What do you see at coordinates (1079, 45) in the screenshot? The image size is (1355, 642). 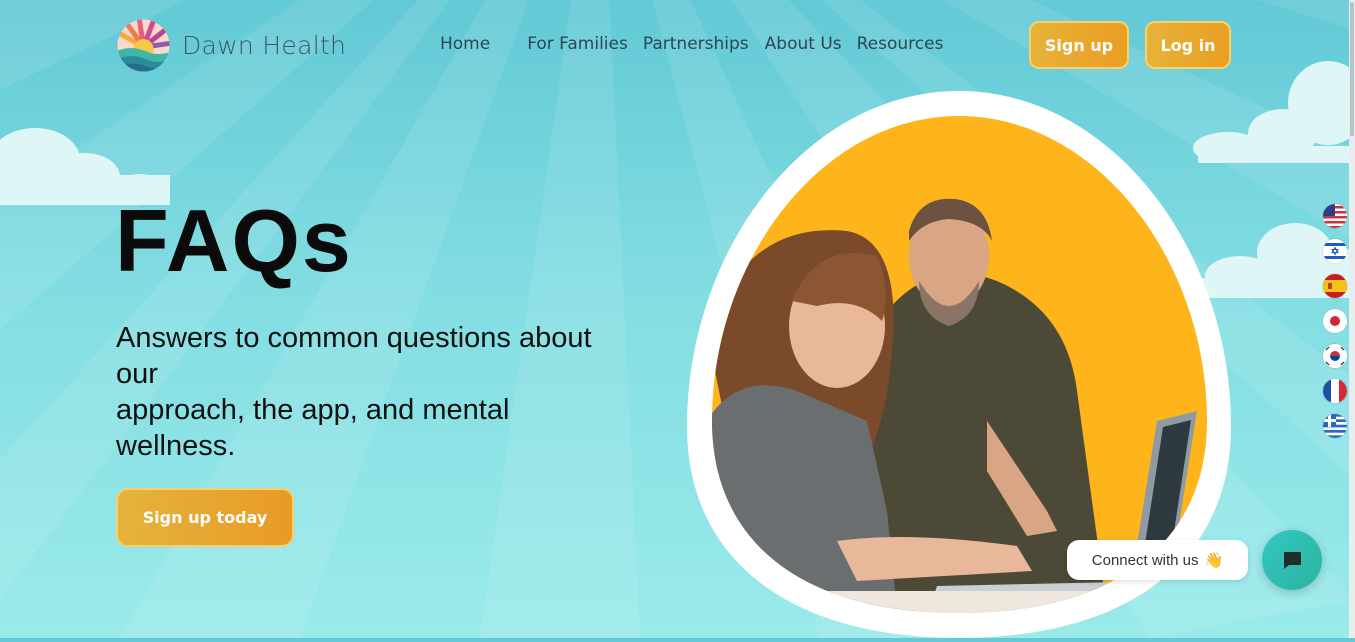 I see `signup-button: Sign up` at bounding box center [1079, 45].